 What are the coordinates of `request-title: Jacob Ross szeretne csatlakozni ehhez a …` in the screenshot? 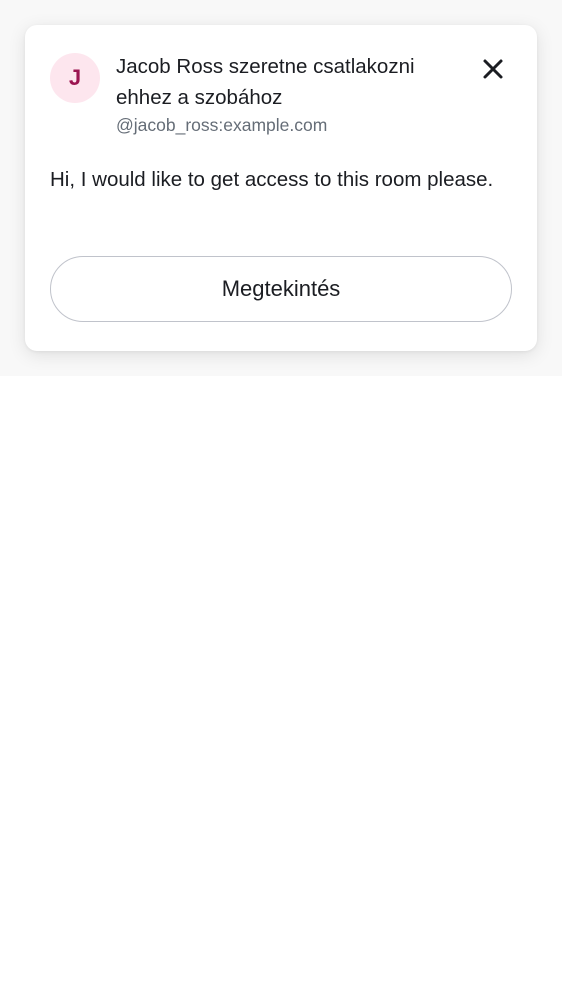 It's located at (265, 82).